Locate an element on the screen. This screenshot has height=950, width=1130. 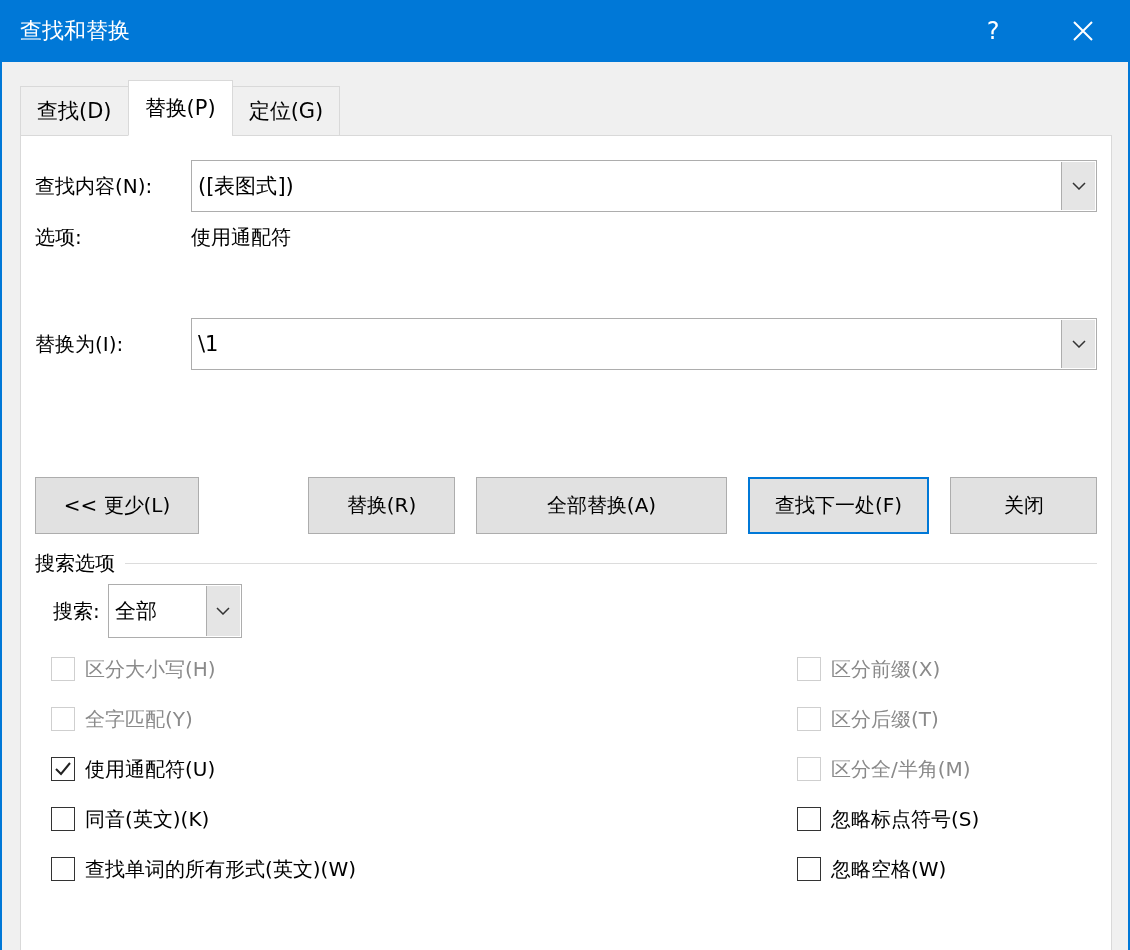
help-button: ? is located at coordinates (993, 31).